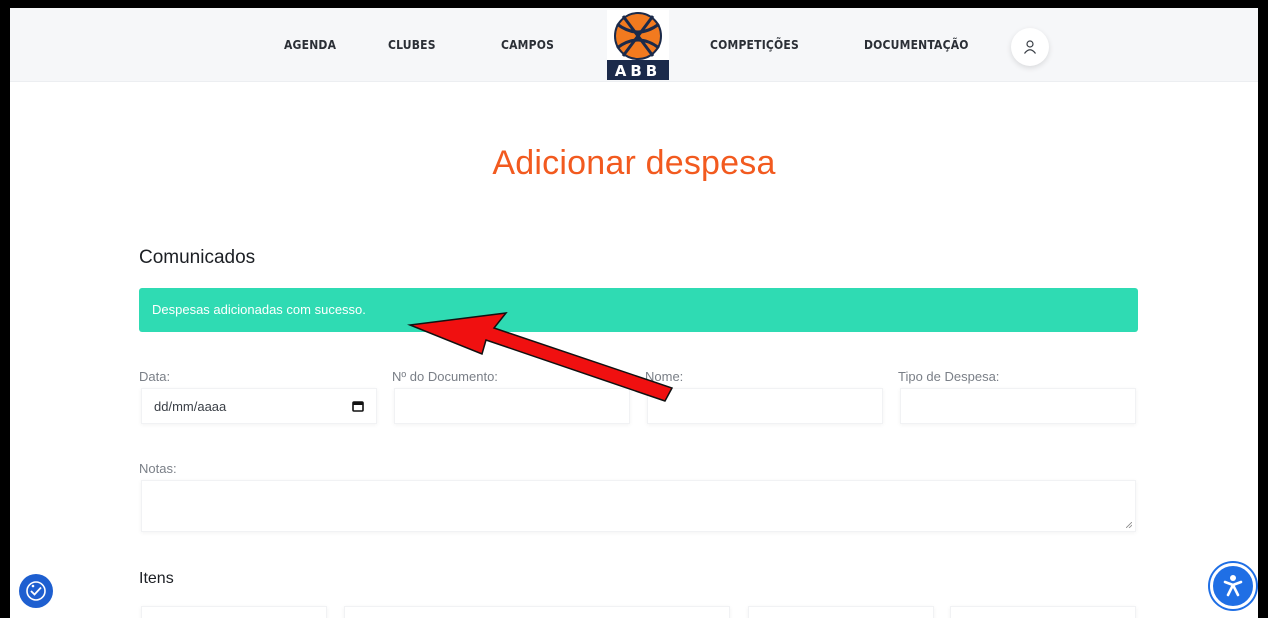 Image resolution: width=1268 pixels, height=618 pixels. I want to click on data-label: Data:, so click(155, 376).